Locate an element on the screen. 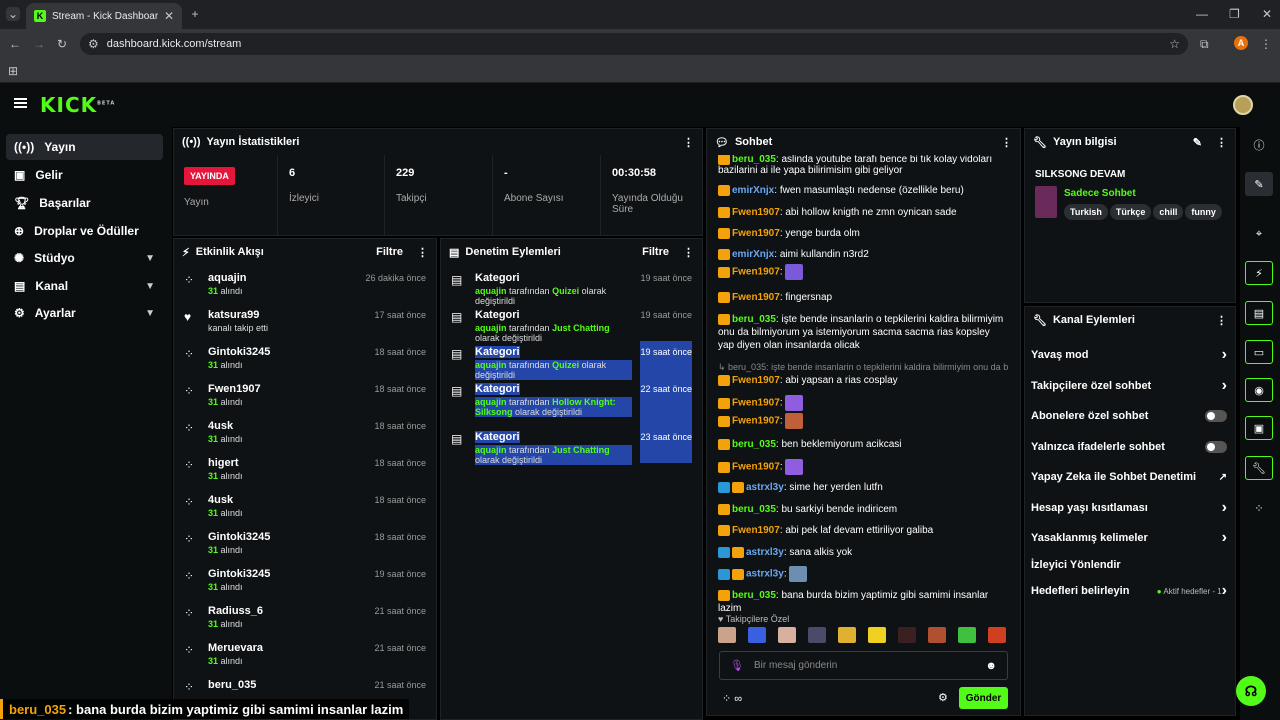 Image resolution: width=1280 pixels, height=720 pixels. user-avatar is located at coordinates (1243, 105).